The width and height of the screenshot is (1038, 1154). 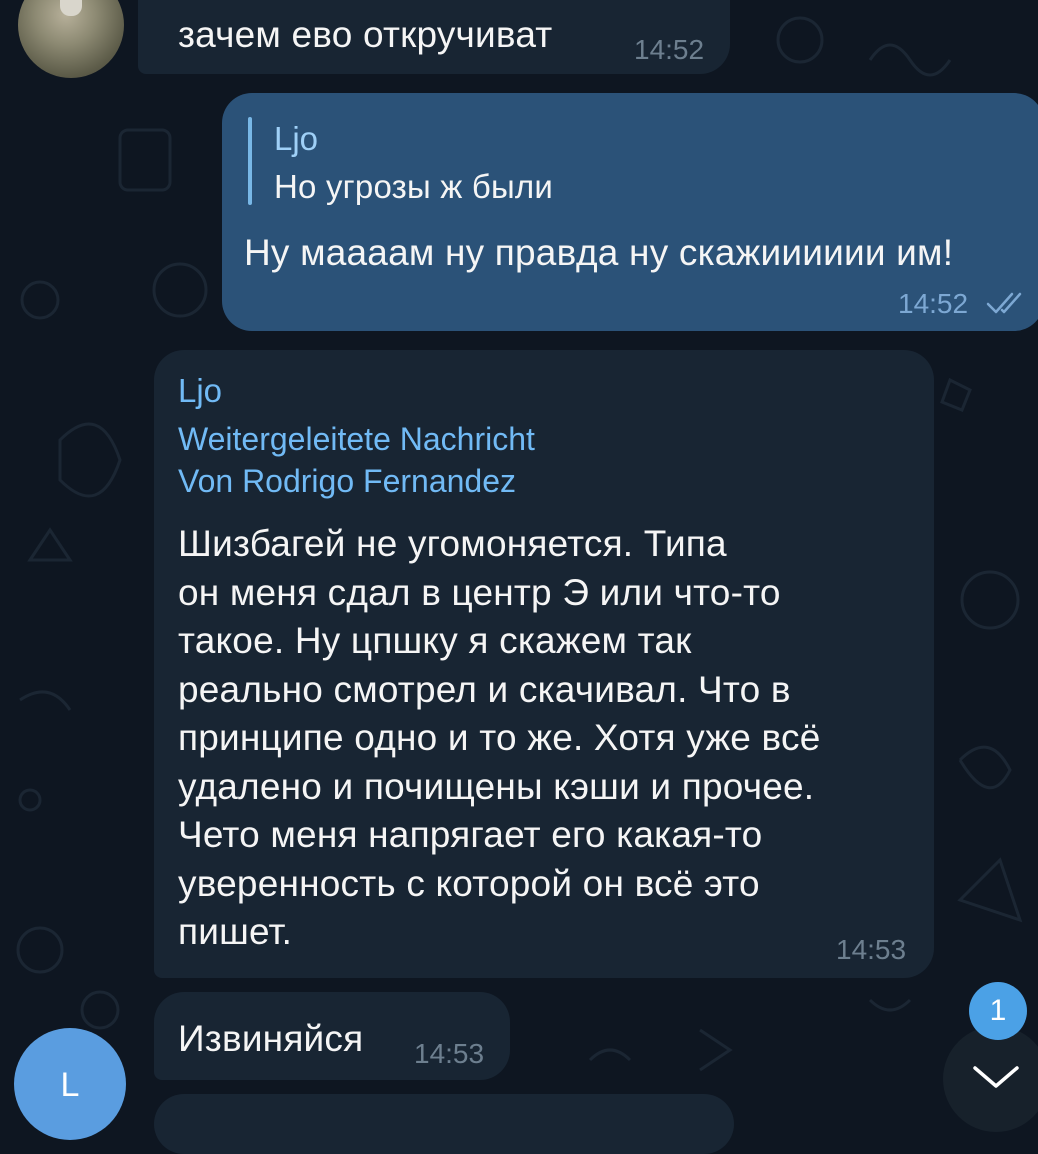 What do you see at coordinates (469, 883) in the screenshot?
I see `message-line: уверенность с которой он всё это` at bounding box center [469, 883].